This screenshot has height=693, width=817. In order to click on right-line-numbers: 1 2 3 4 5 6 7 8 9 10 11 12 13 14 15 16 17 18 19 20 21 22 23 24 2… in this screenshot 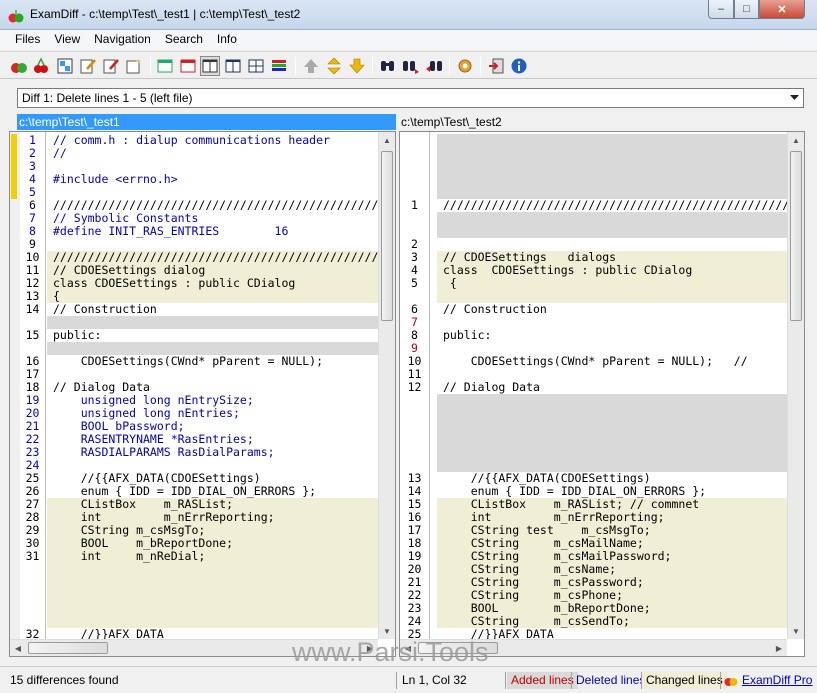, I will do `click(415, 393)`.